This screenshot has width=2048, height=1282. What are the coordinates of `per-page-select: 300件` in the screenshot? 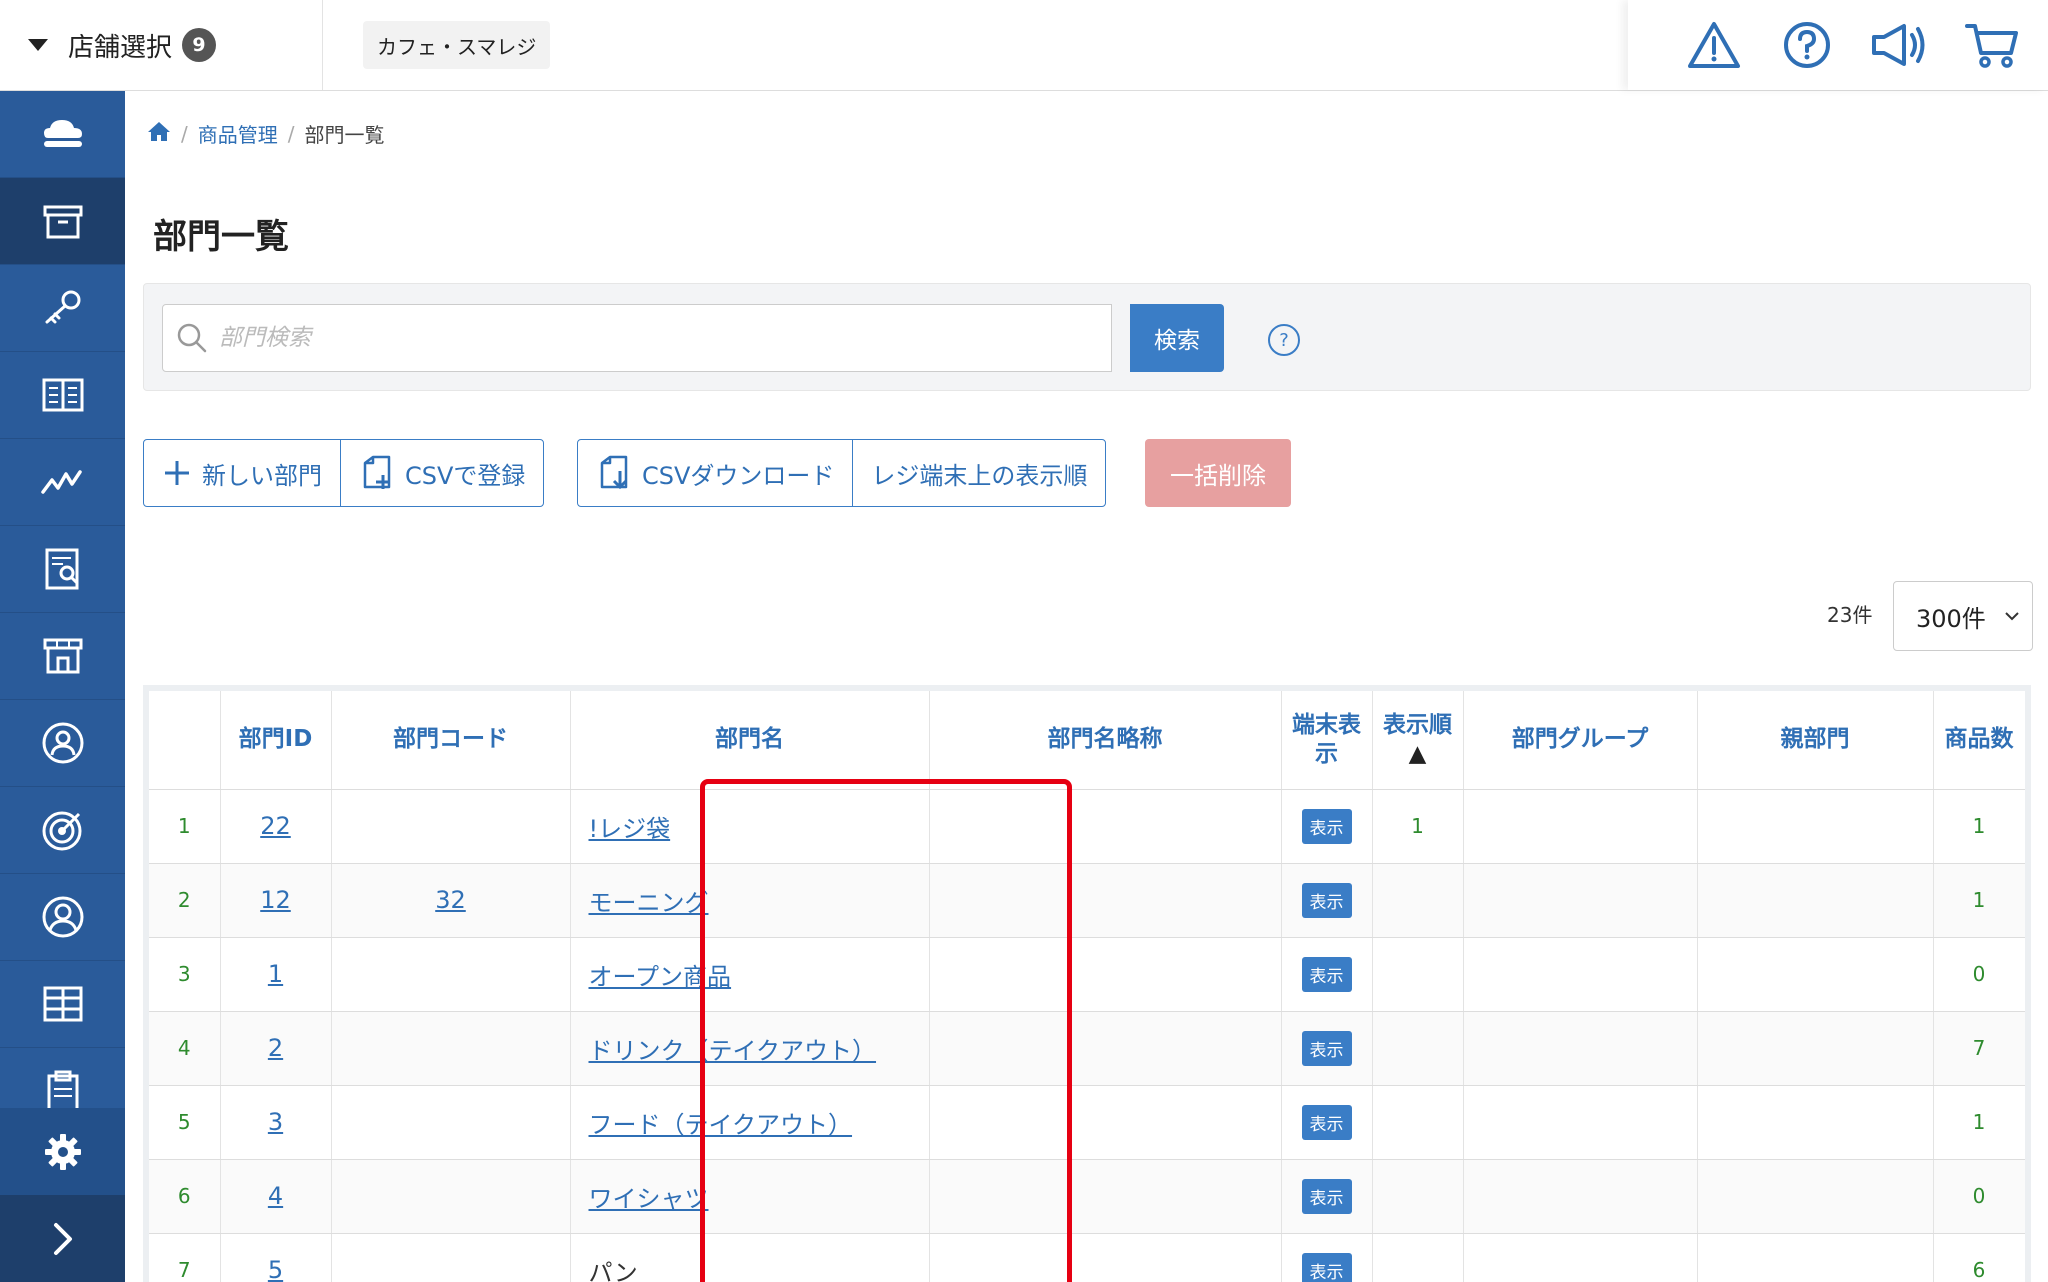 It's located at (1963, 616).